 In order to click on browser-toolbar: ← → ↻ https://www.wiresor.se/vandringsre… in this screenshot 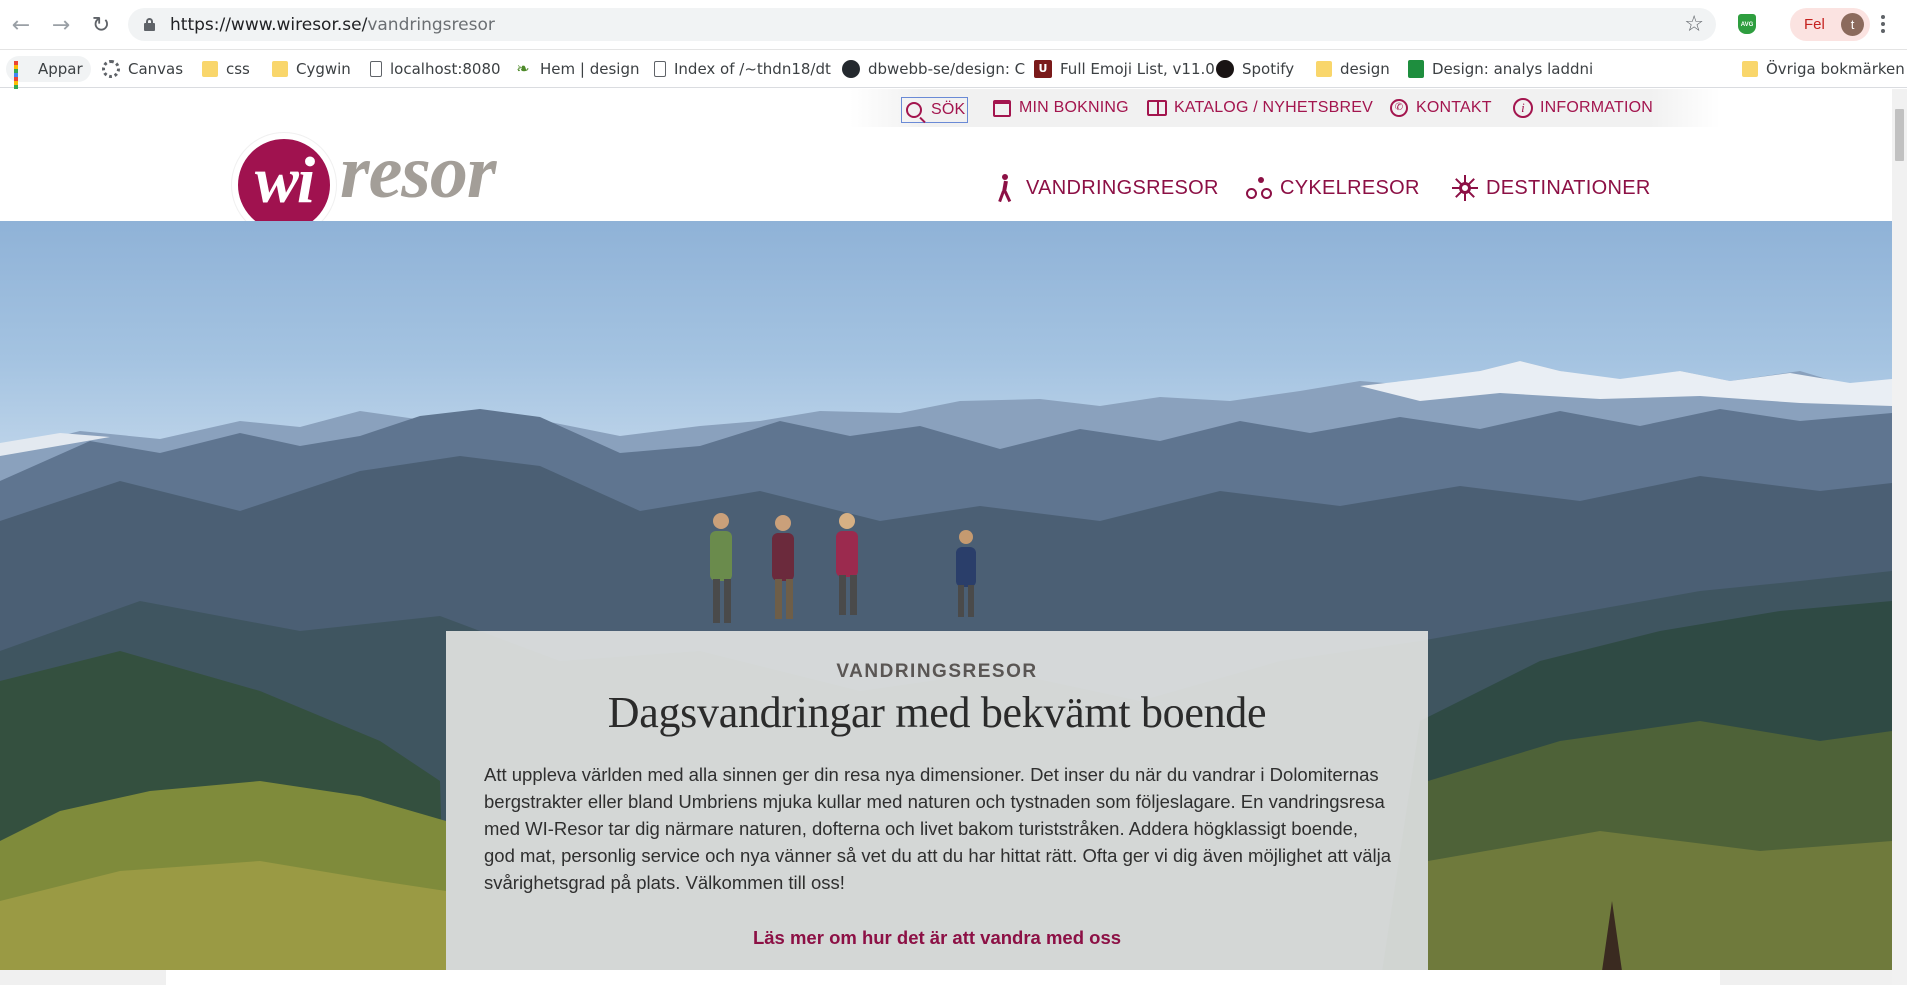, I will do `click(953, 25)`.